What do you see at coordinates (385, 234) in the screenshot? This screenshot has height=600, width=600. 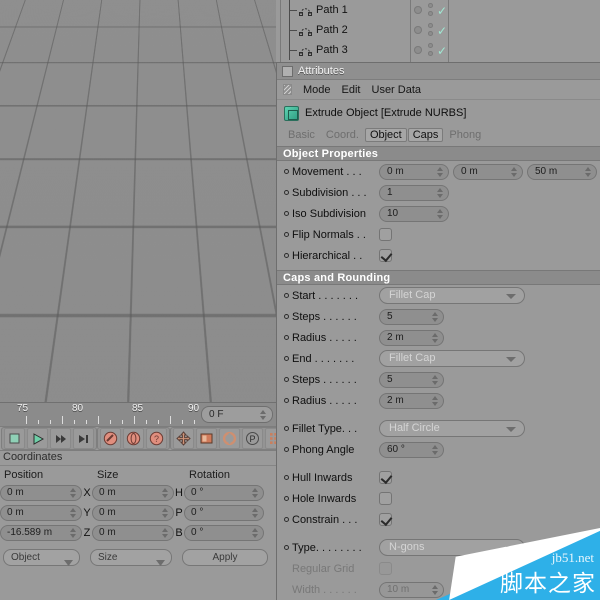 I see `flip-normals-checkbox` at bounding box center [385, 234].